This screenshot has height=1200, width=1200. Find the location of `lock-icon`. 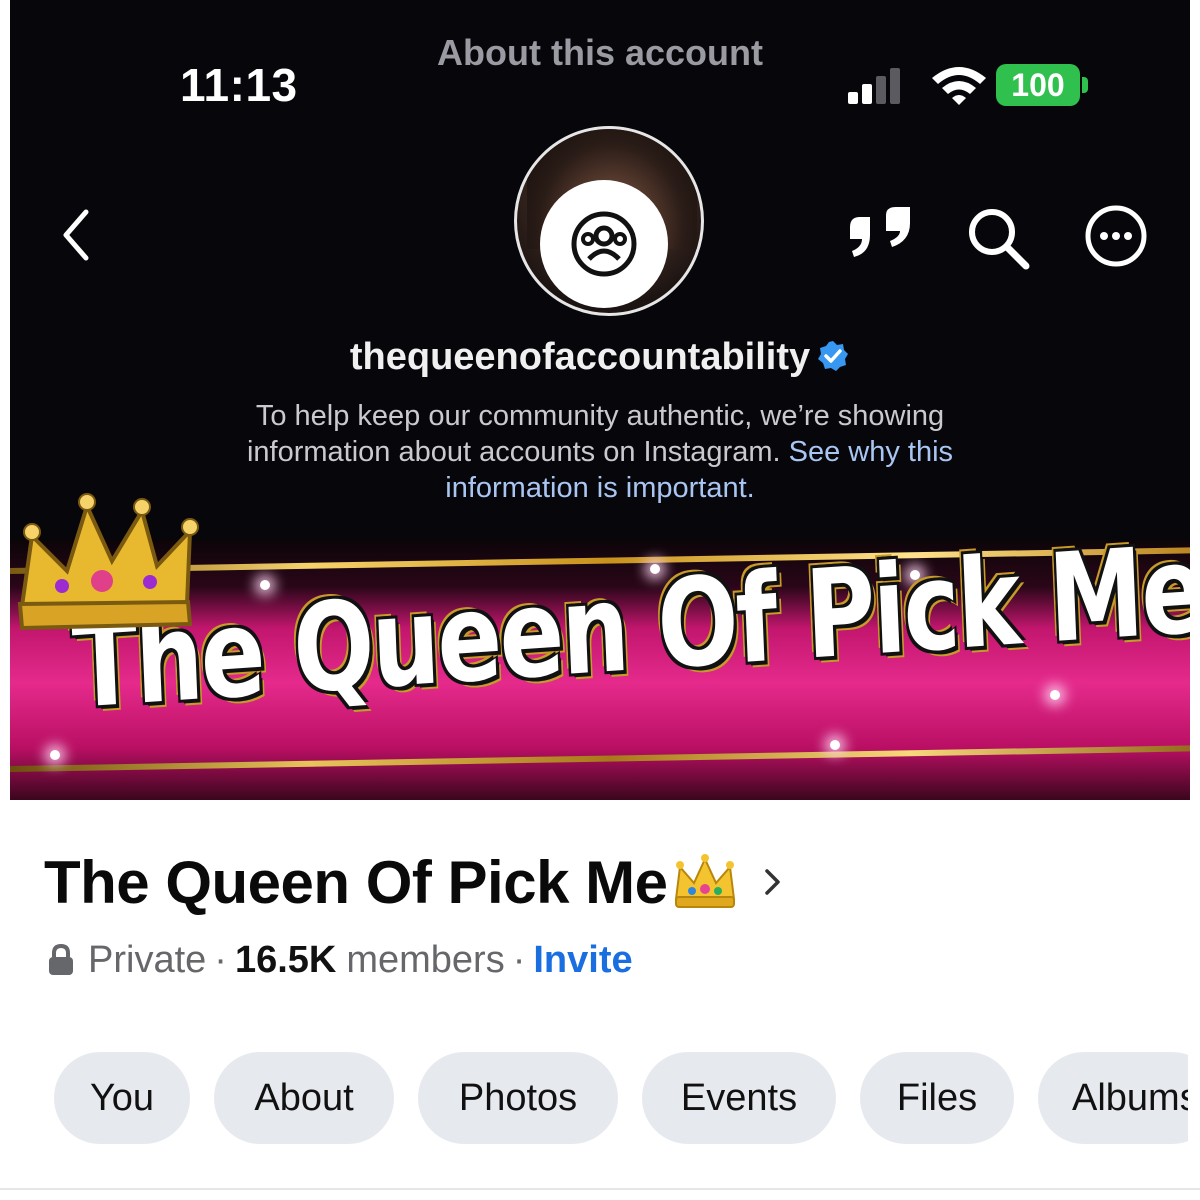

lock-icon is located at coordinates (61, 959).